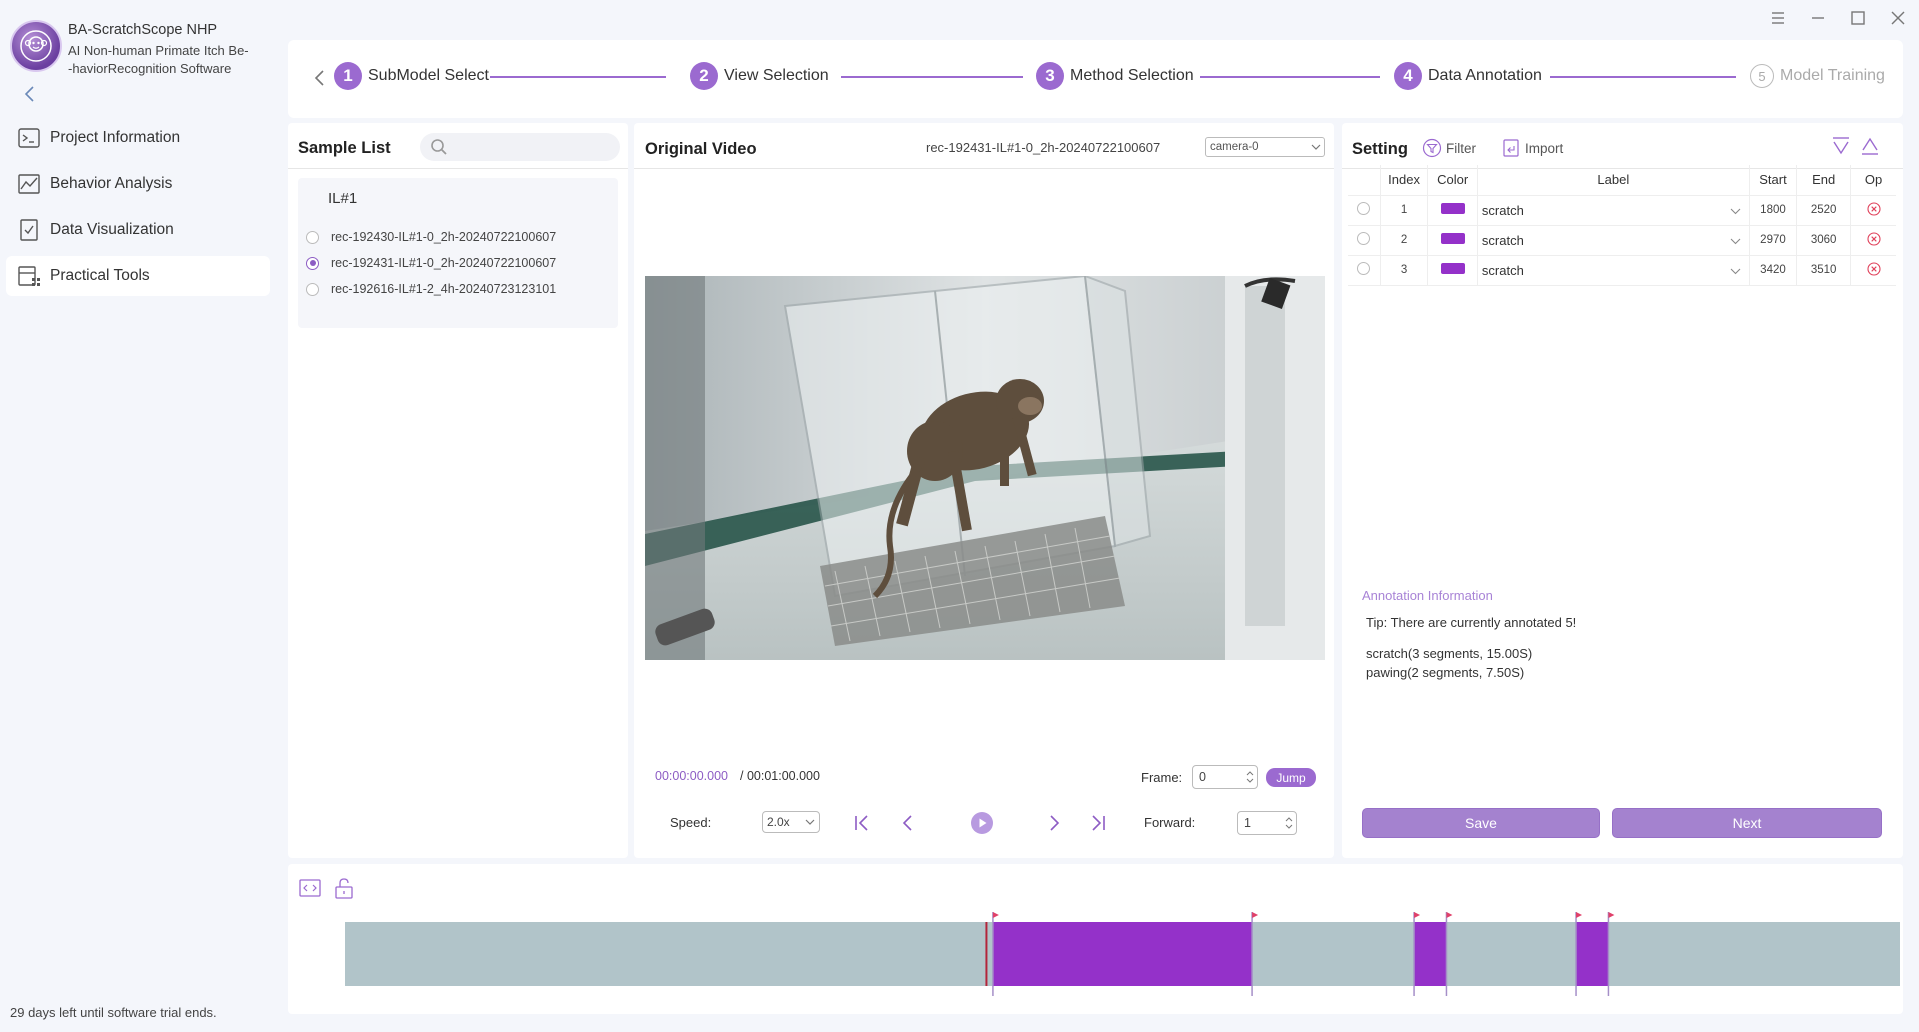 This screenshot has width=1919, height=1032. I want to click on play-icon, so click(982, 823).